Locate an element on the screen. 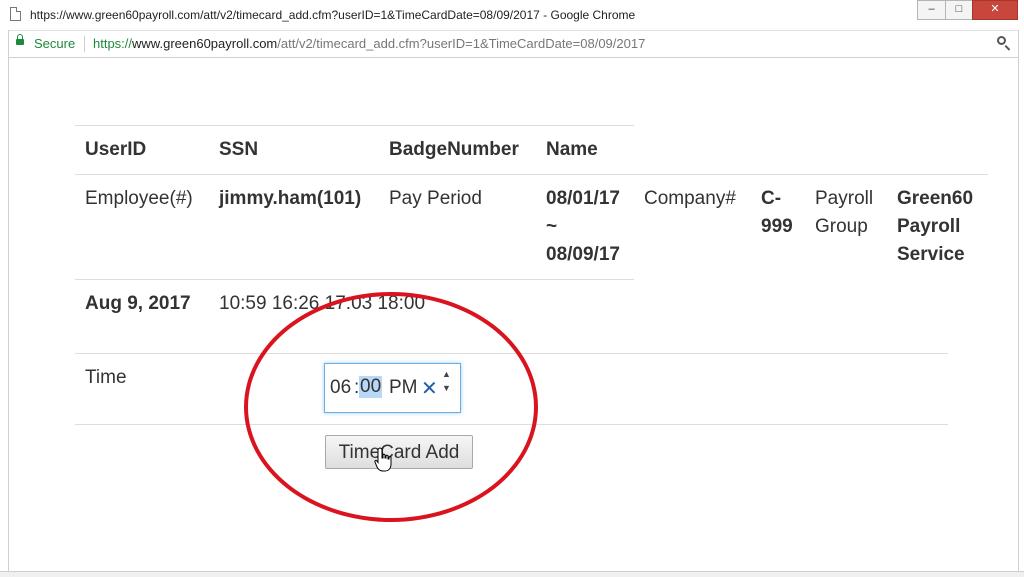 Image resolution: width=1024 pixels, height=577 pixels. payroll-group-label-line2: Group is located at coordinates (841, 226).